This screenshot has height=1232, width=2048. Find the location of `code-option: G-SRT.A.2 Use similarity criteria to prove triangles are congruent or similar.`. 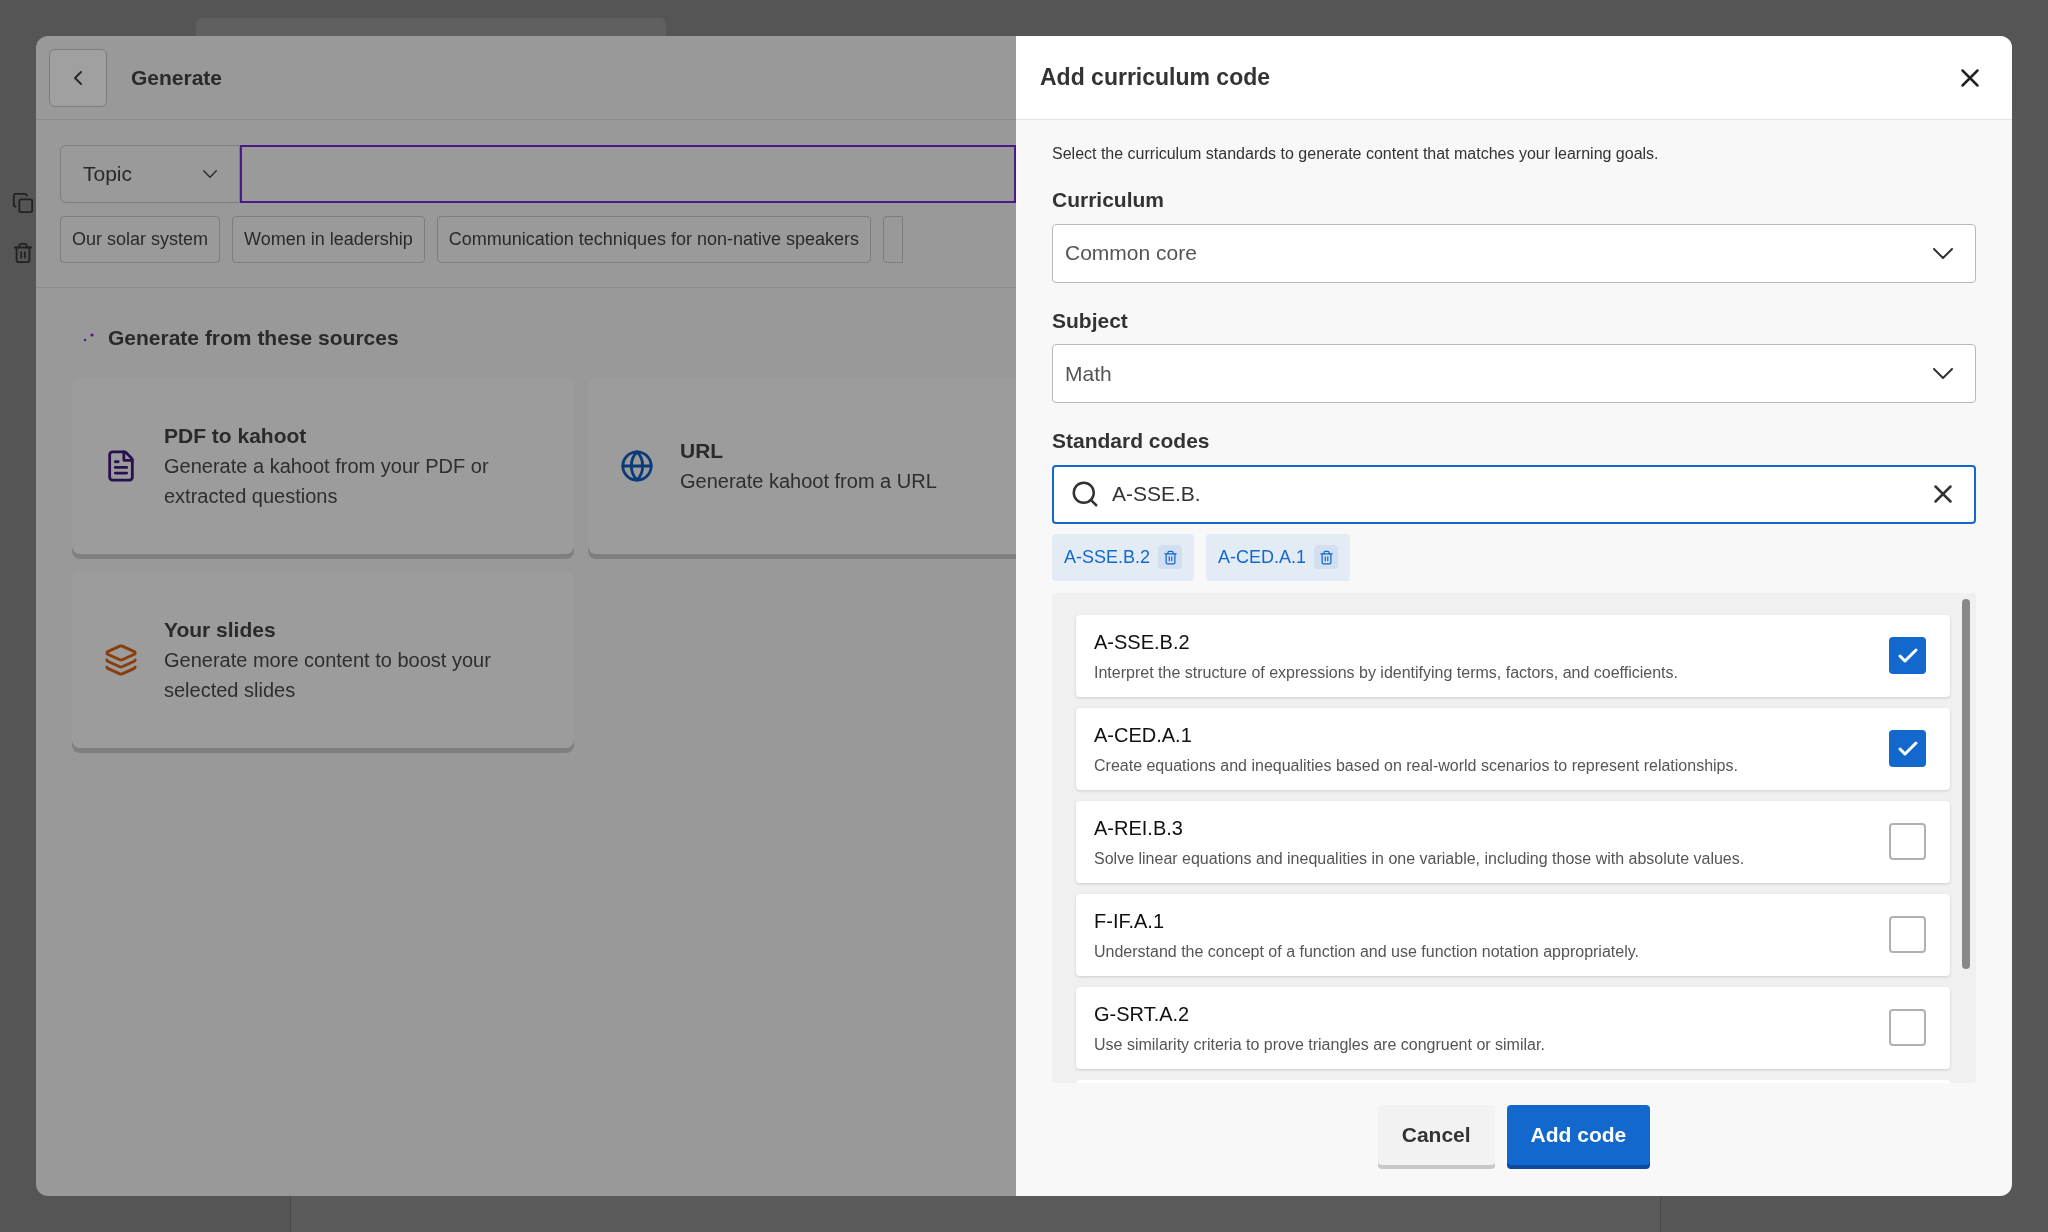

code-option: G-SRT.A.2 Use similarity criteria to prove triangles are congruent or similar. is located at coordinates (1513, 1027).